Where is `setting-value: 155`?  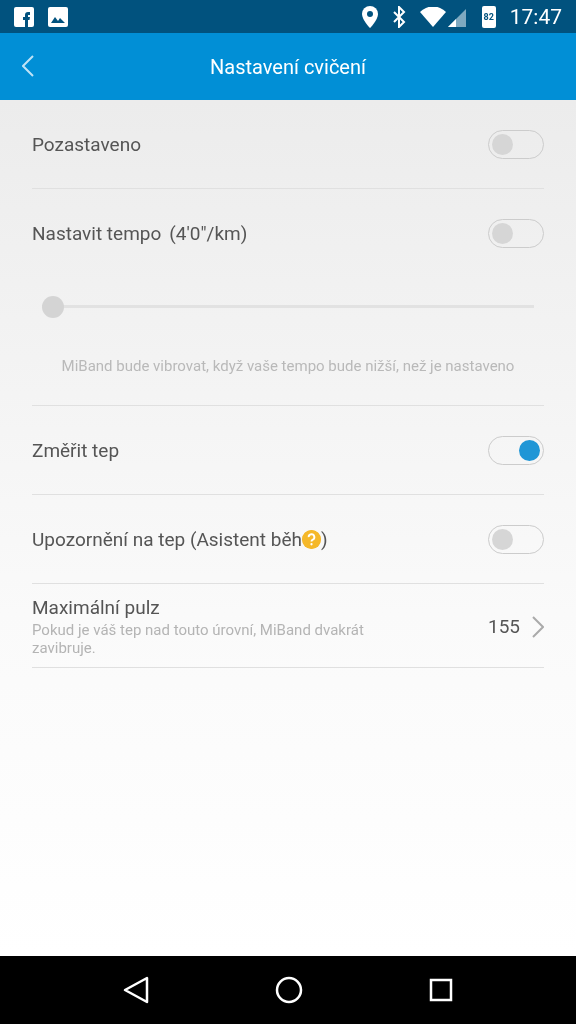 setting-value: 155 is located at coordinates (503, 626).